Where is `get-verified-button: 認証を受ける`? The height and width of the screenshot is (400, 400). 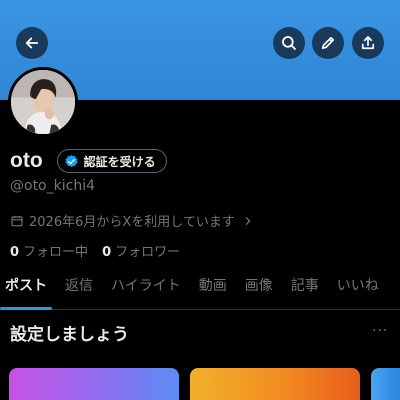
get-verified-button: 認証を受ける is located at coordinates (111, 161).